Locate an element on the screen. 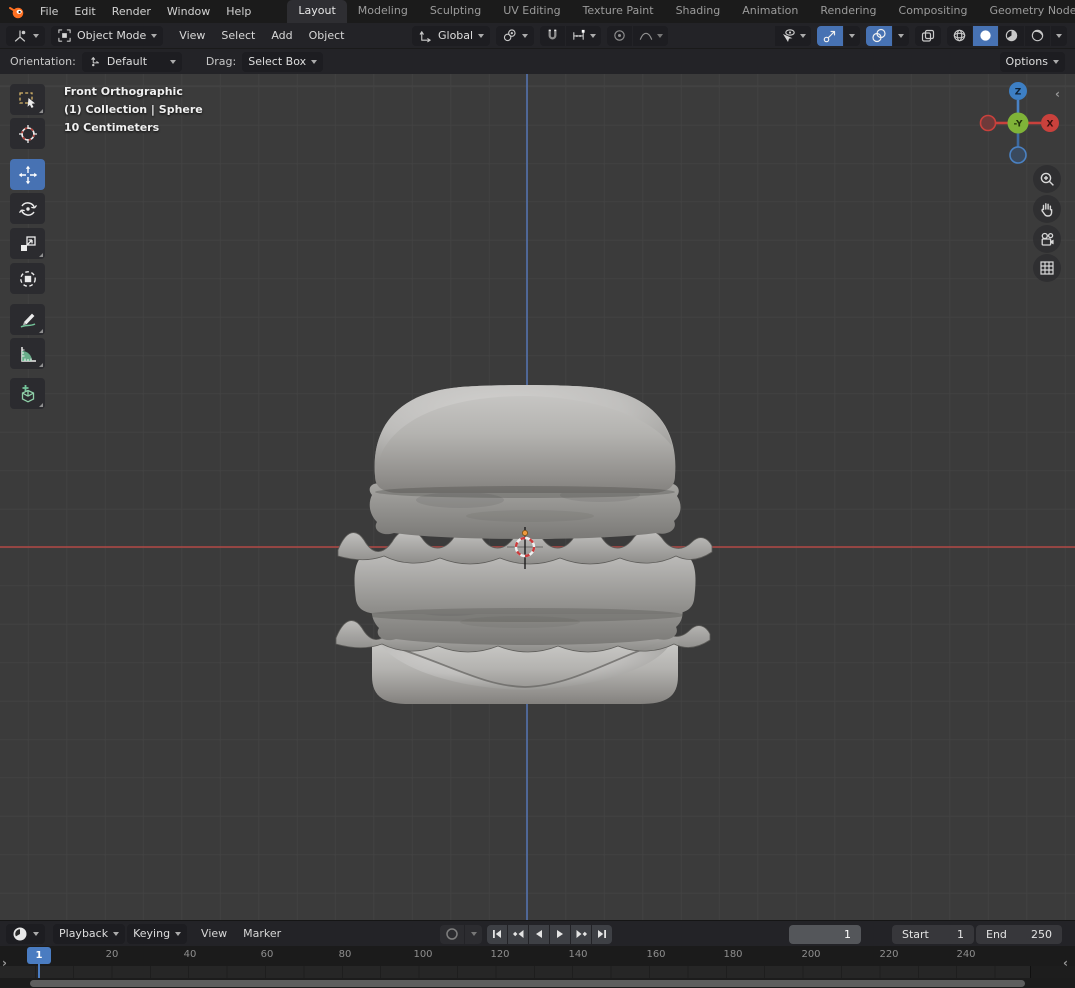 The height and width of the screenshot is (988, 1075). shading-wireframe-button is located at coordinates (959, 35).